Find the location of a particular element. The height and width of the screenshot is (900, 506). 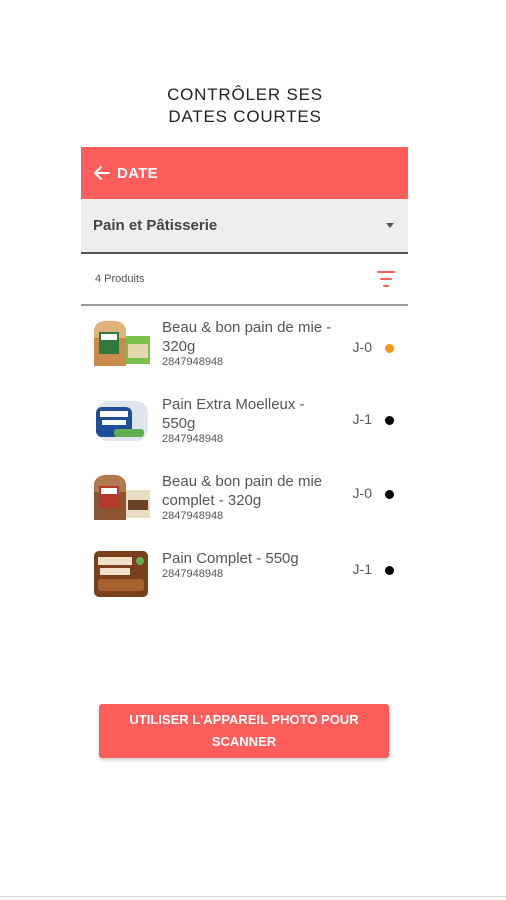

category-selected-value: Pain et Pâtisserie is located at coordinates (155, 225).